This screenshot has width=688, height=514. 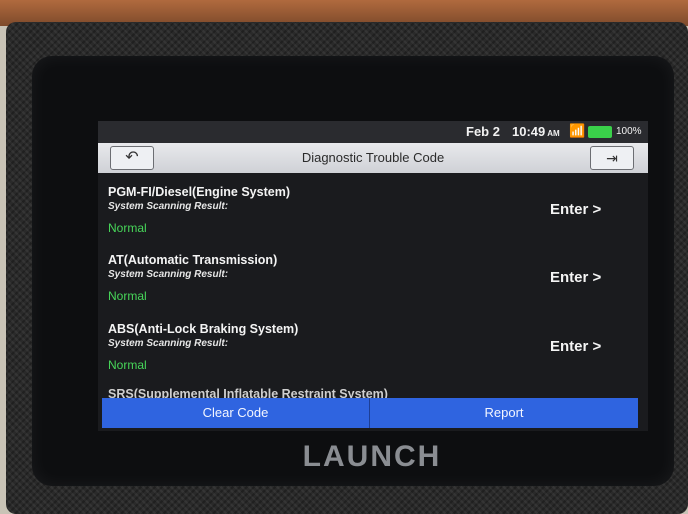 I want to click on battery-icon, so click(x=600, y=132).